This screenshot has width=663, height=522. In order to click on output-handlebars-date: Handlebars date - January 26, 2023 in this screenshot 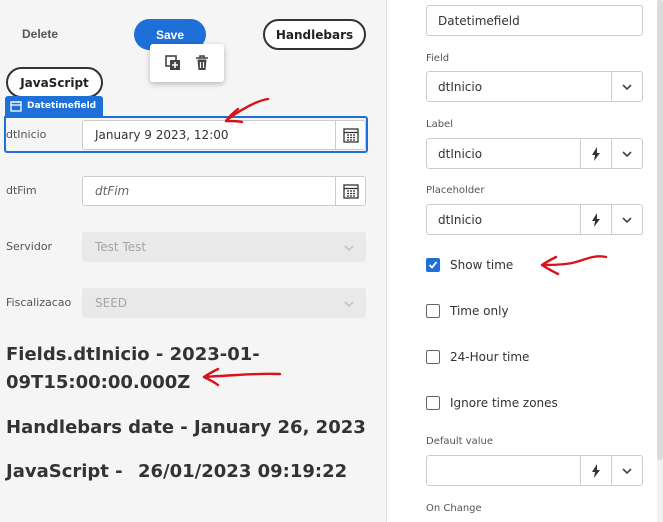, I will do `click(186, 427)`.